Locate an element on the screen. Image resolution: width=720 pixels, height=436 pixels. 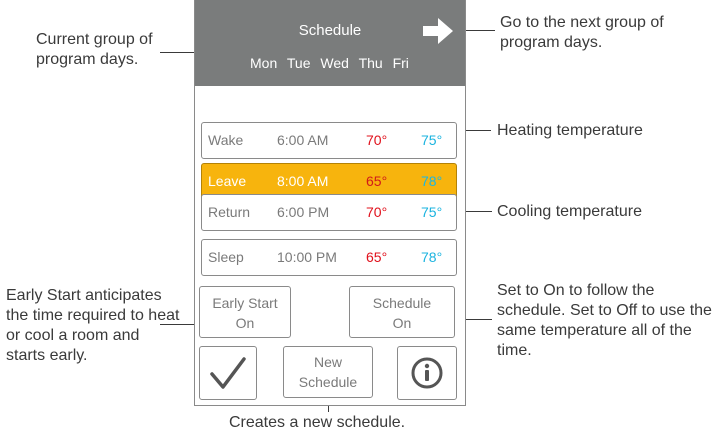
arrow-right-icon is located at coordinates (438, 31).